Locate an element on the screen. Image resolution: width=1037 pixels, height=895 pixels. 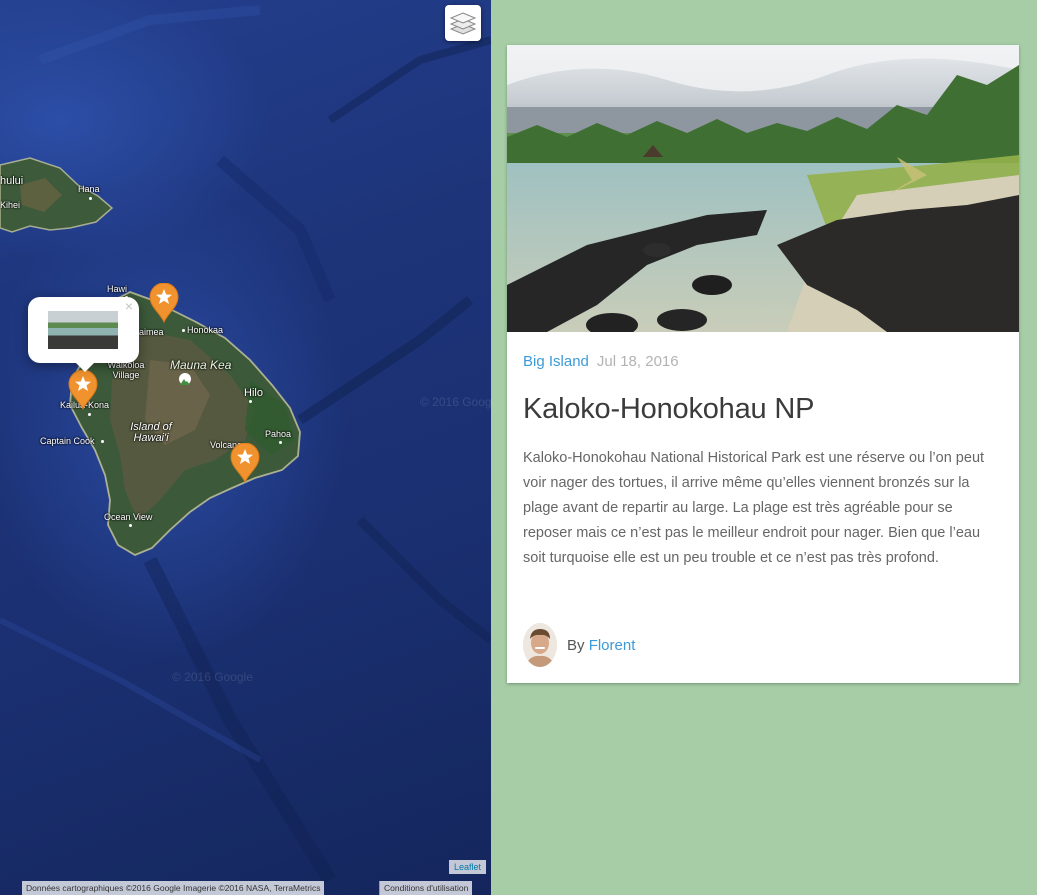
post-title: Kaloko-Honokohau NP is located at coordinates (668, 409).